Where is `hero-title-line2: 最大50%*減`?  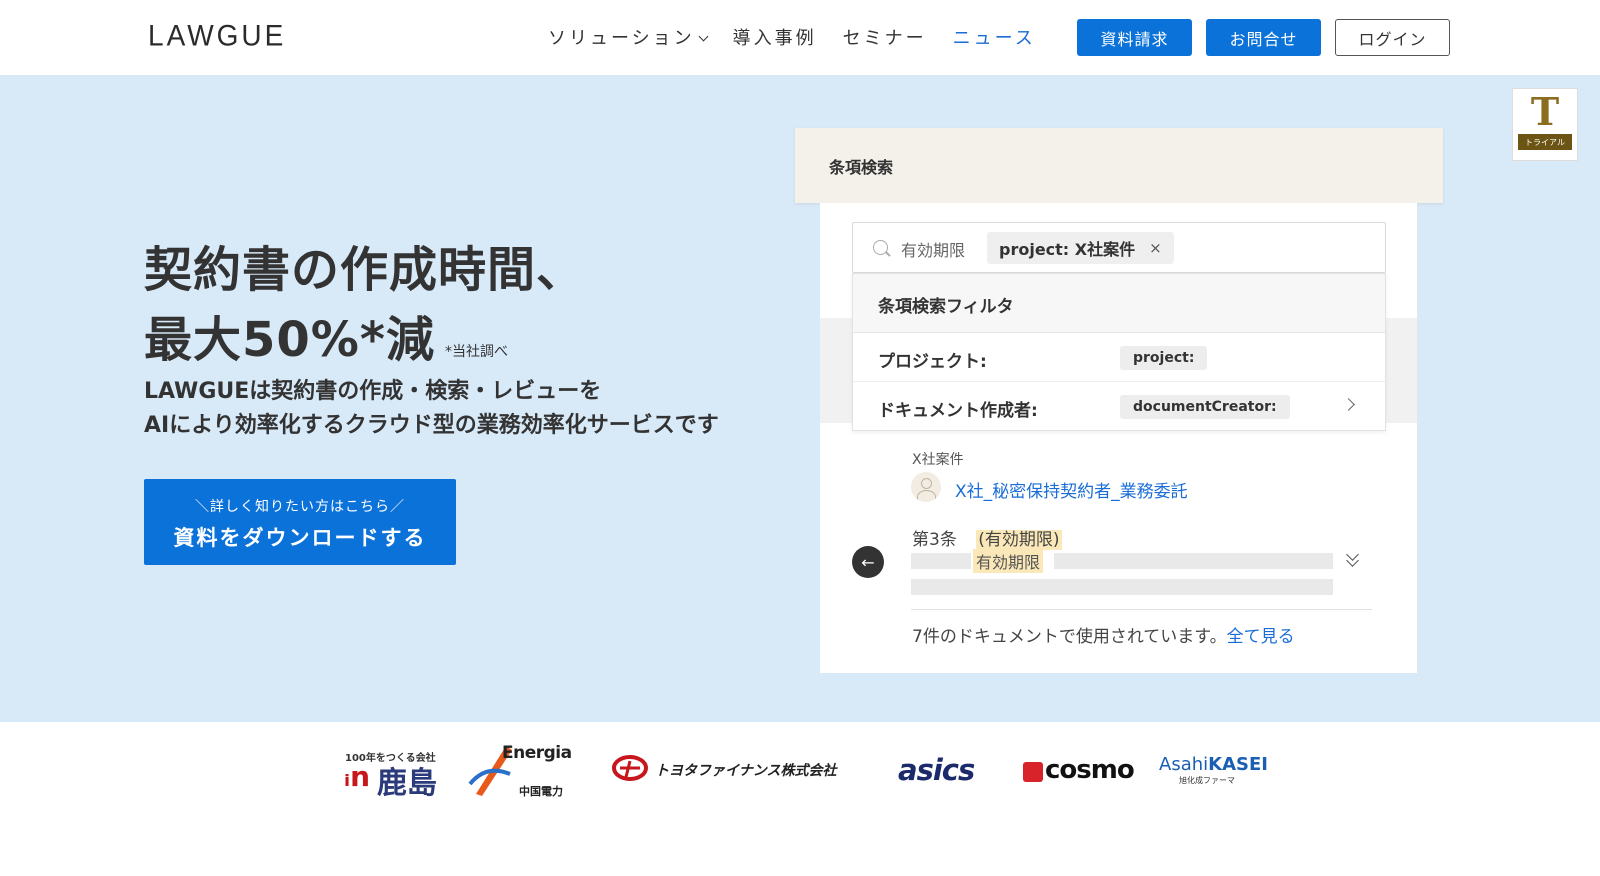 hero-title-line2: 最大50%*減 is located at coordinates (289, 340).